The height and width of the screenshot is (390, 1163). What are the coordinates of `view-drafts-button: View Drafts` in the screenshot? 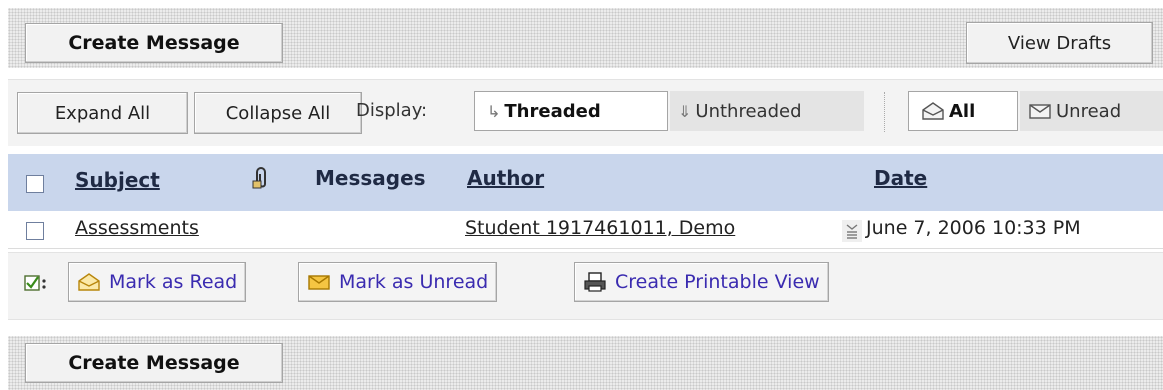 It's located at (1059, 43).